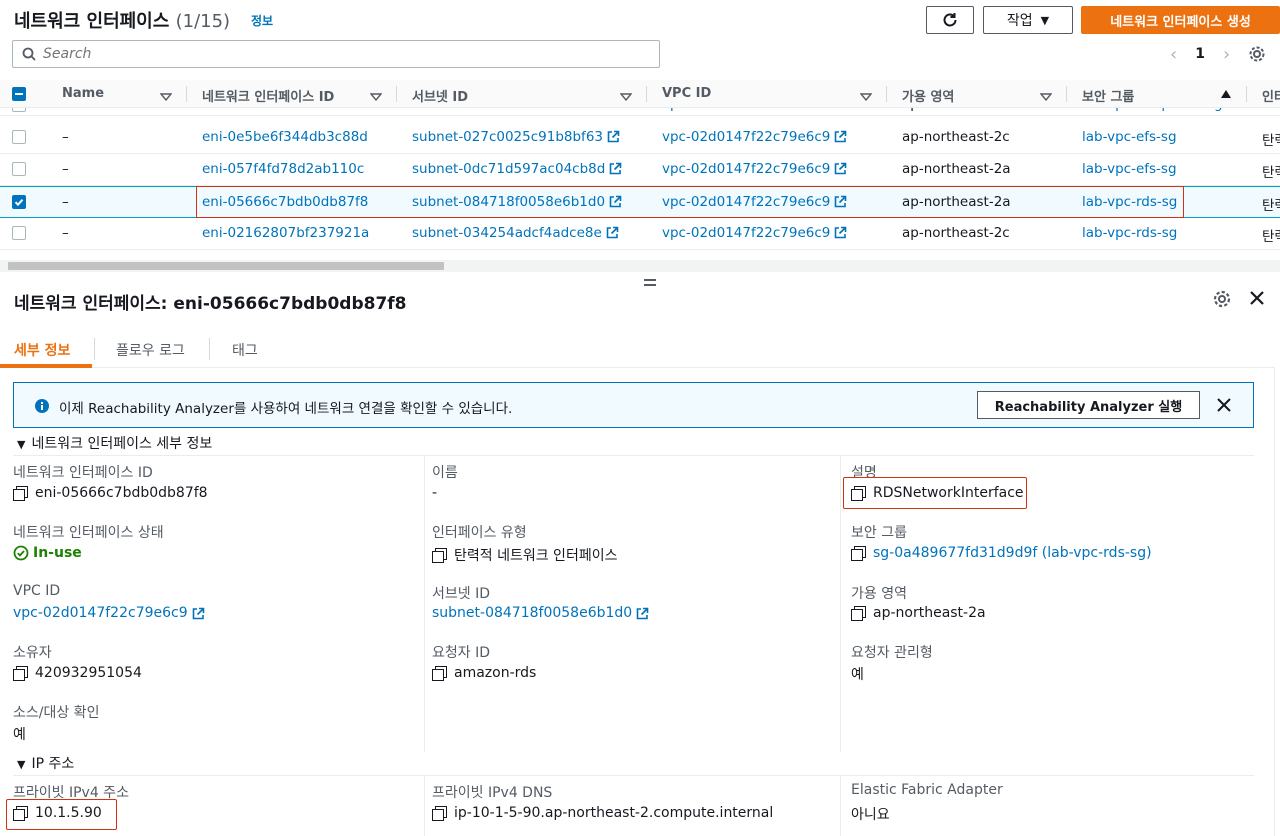 This screenshot has width=1280, height=836. I want to click on requester-managed-value: 예, so click(857, 675).